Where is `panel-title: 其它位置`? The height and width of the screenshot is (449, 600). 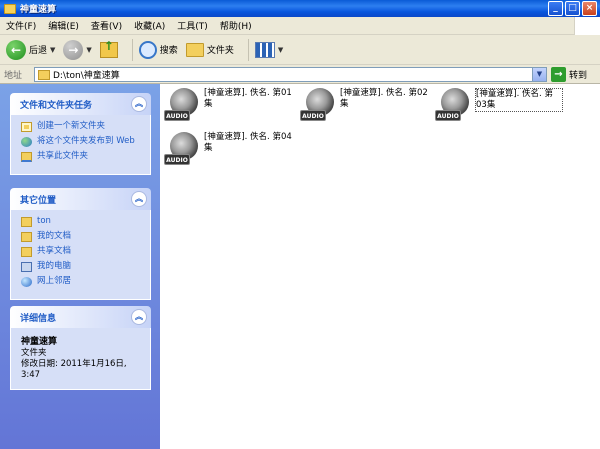 panel-title: 其它位置 is located at coordinates (38, 200).